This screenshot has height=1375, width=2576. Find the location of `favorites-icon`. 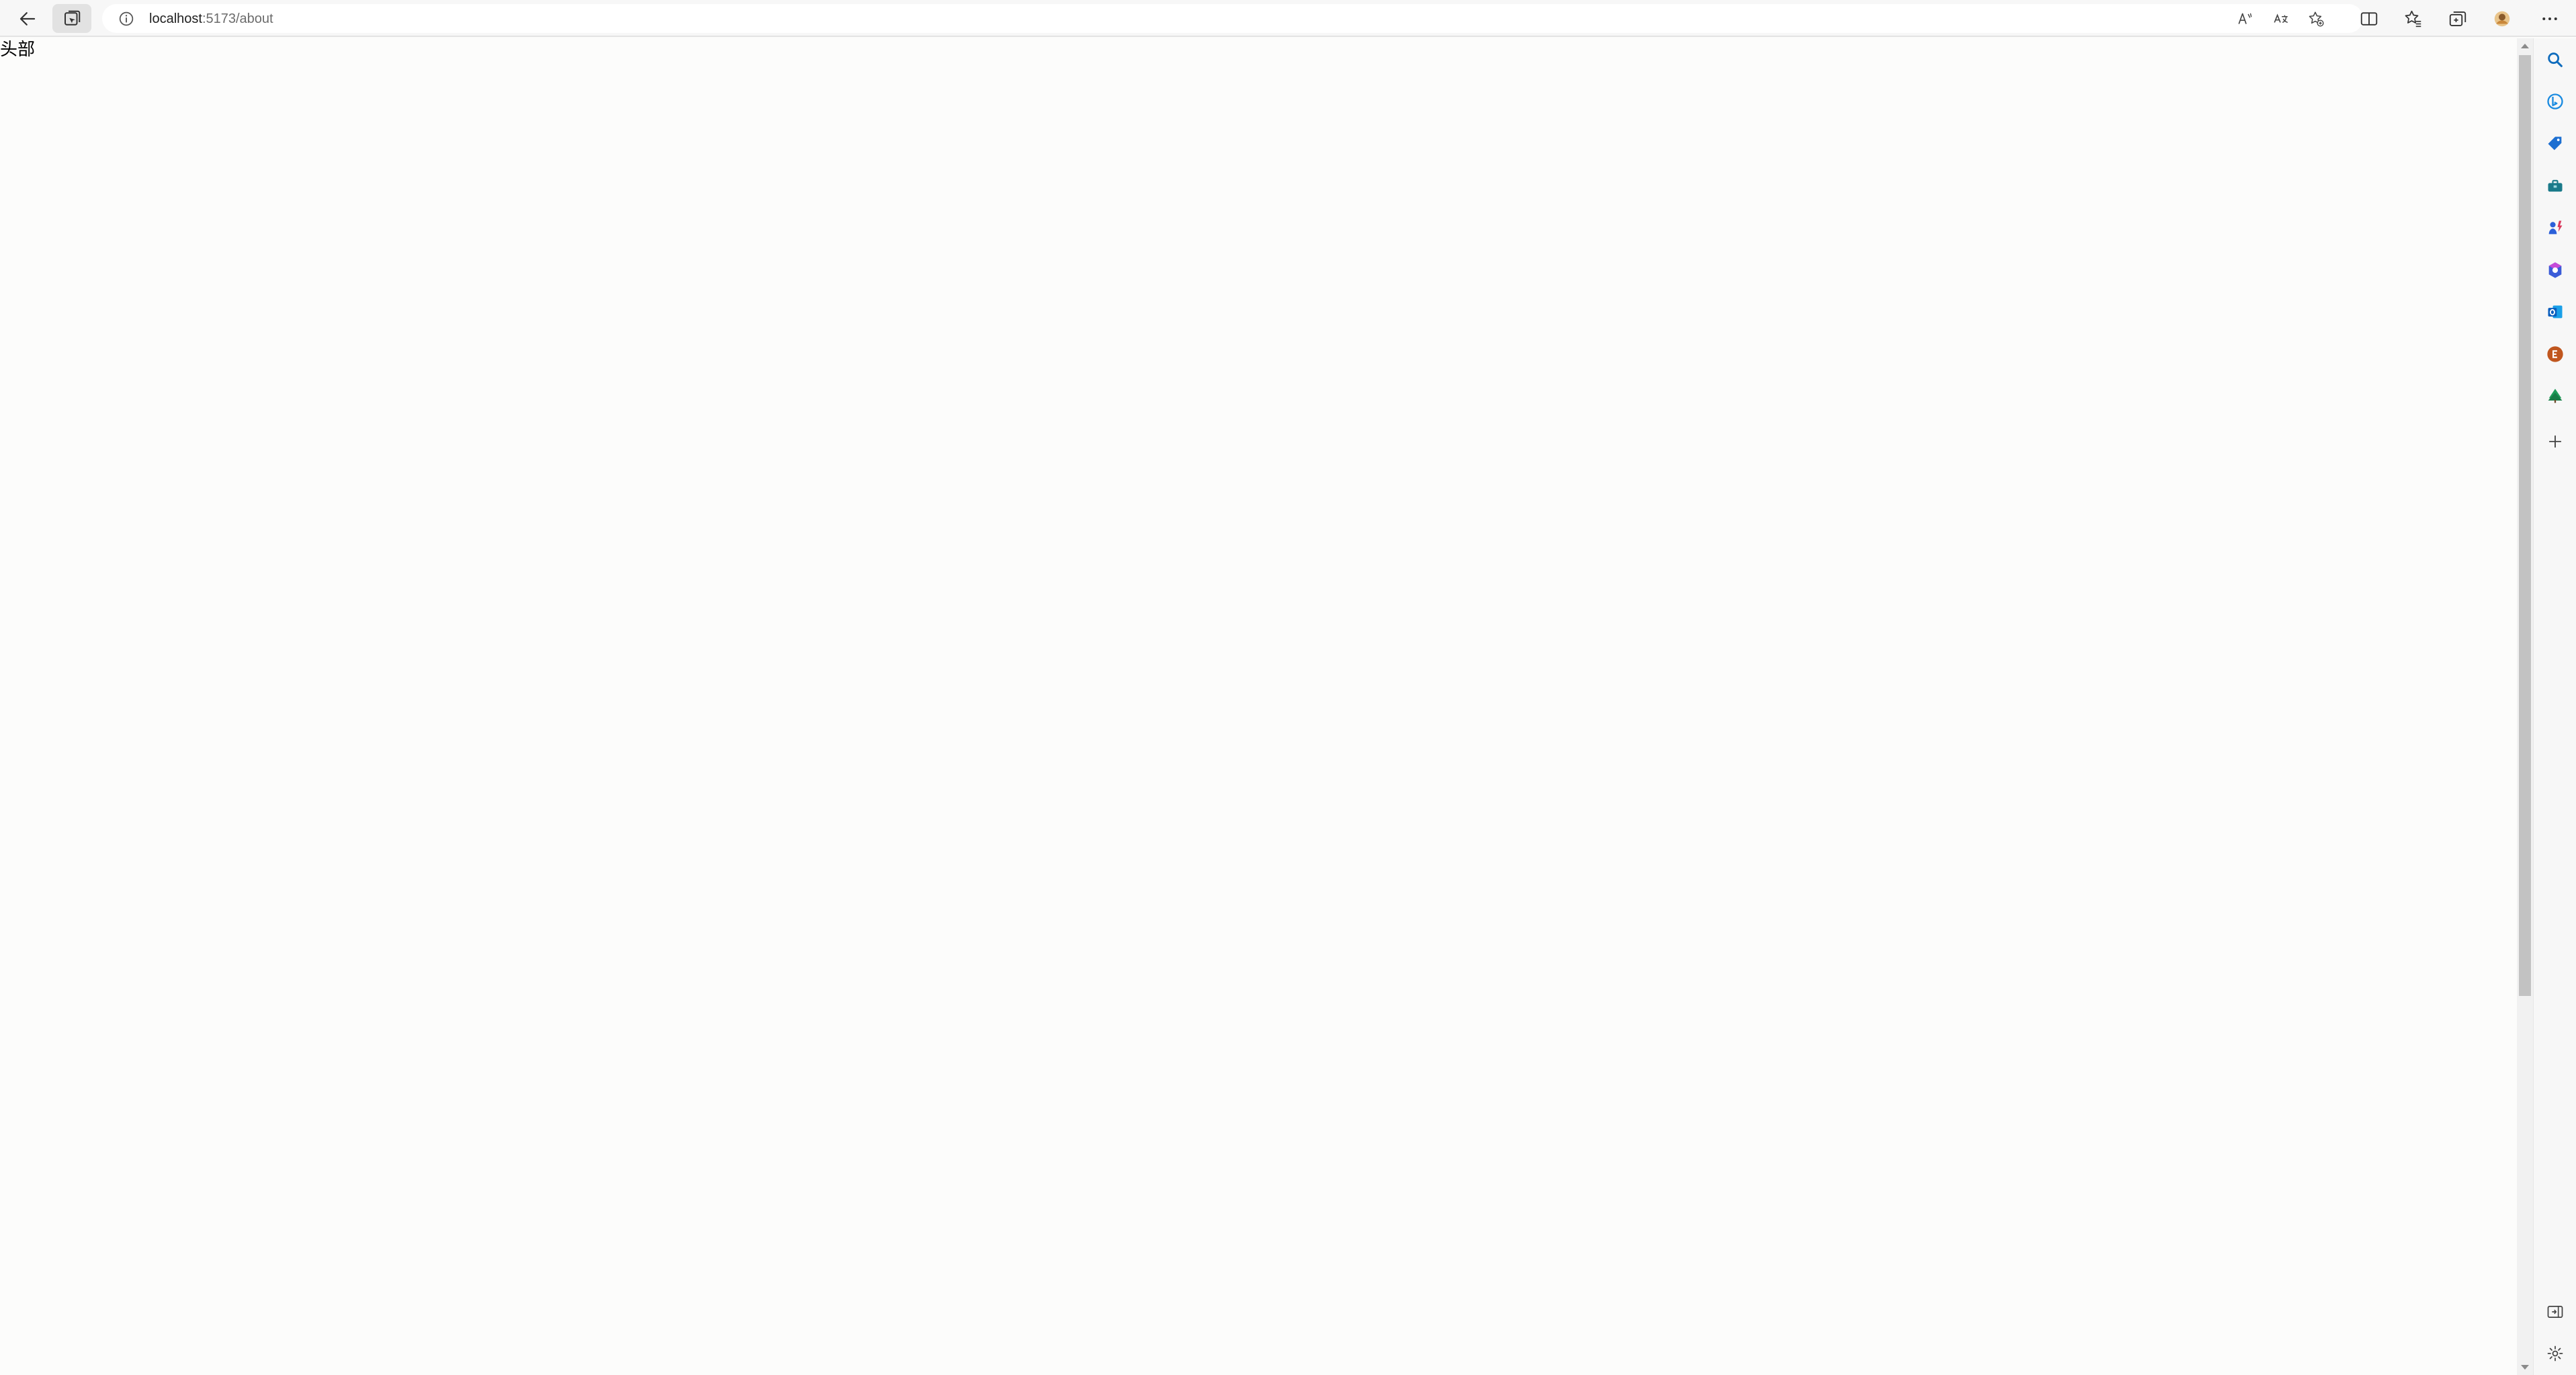

favorites-icon is located at coordinates (2413, 18).